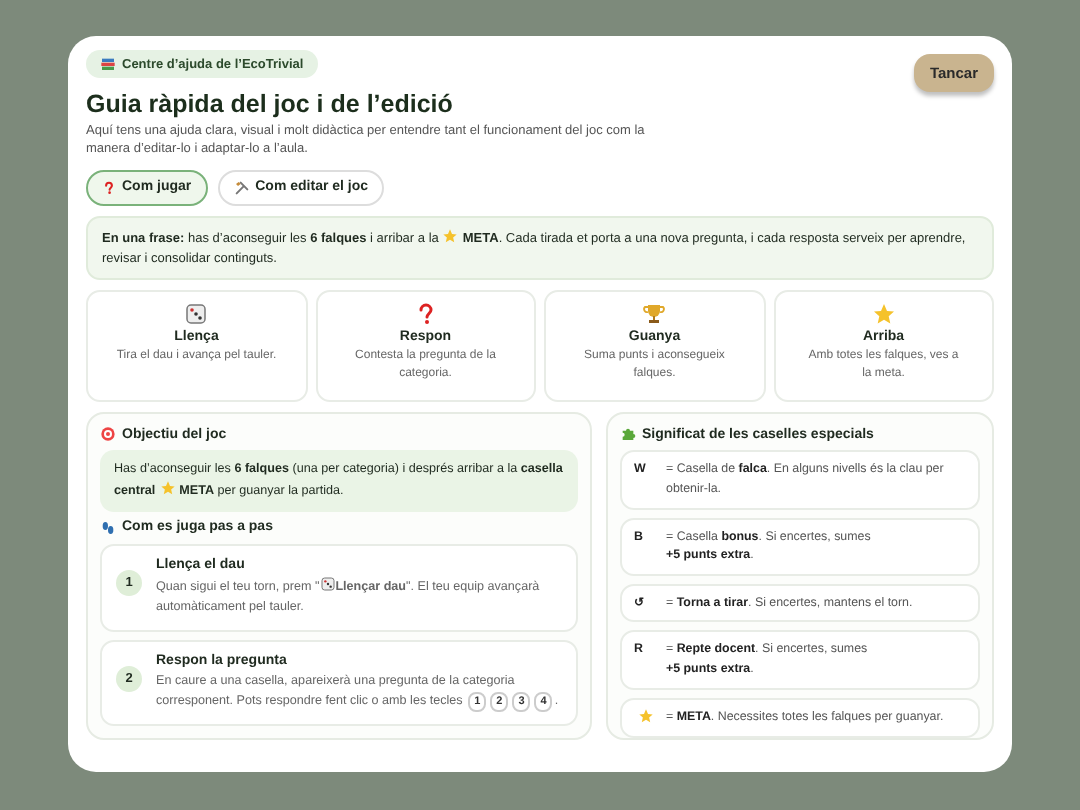 The image size is (1080, 810). I want to click on puzzle-icon, so click(628, 434).